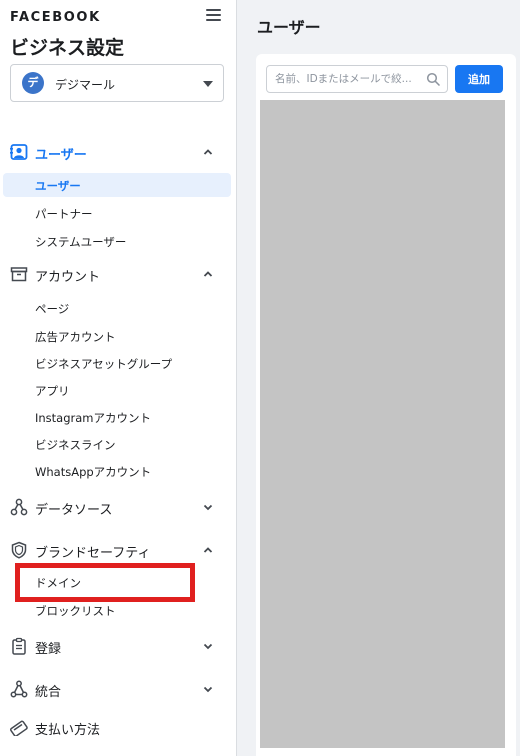 The width and height of the screenshot is (520, 756). What do you see at coordinates (64, 214) in the screenshot?
I see `sidebar-item-label: パートナー` at bounding box center [64, 214].